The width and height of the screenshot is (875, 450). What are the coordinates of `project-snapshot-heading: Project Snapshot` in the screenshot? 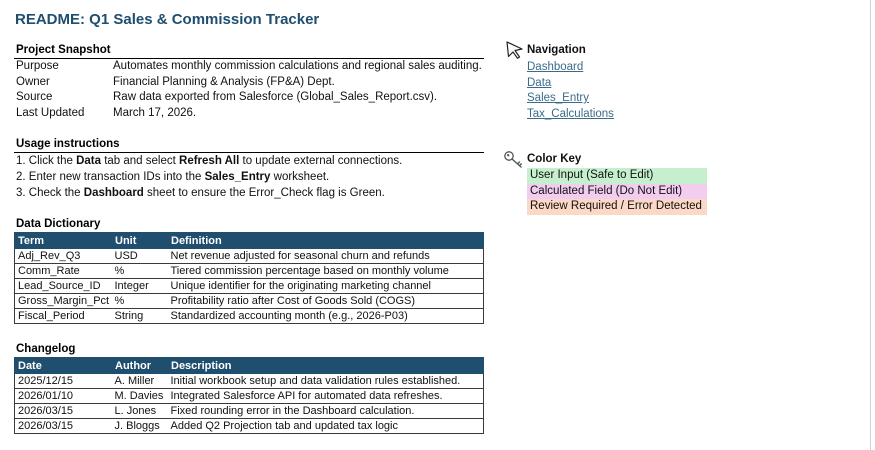 It's located at (249, 51).